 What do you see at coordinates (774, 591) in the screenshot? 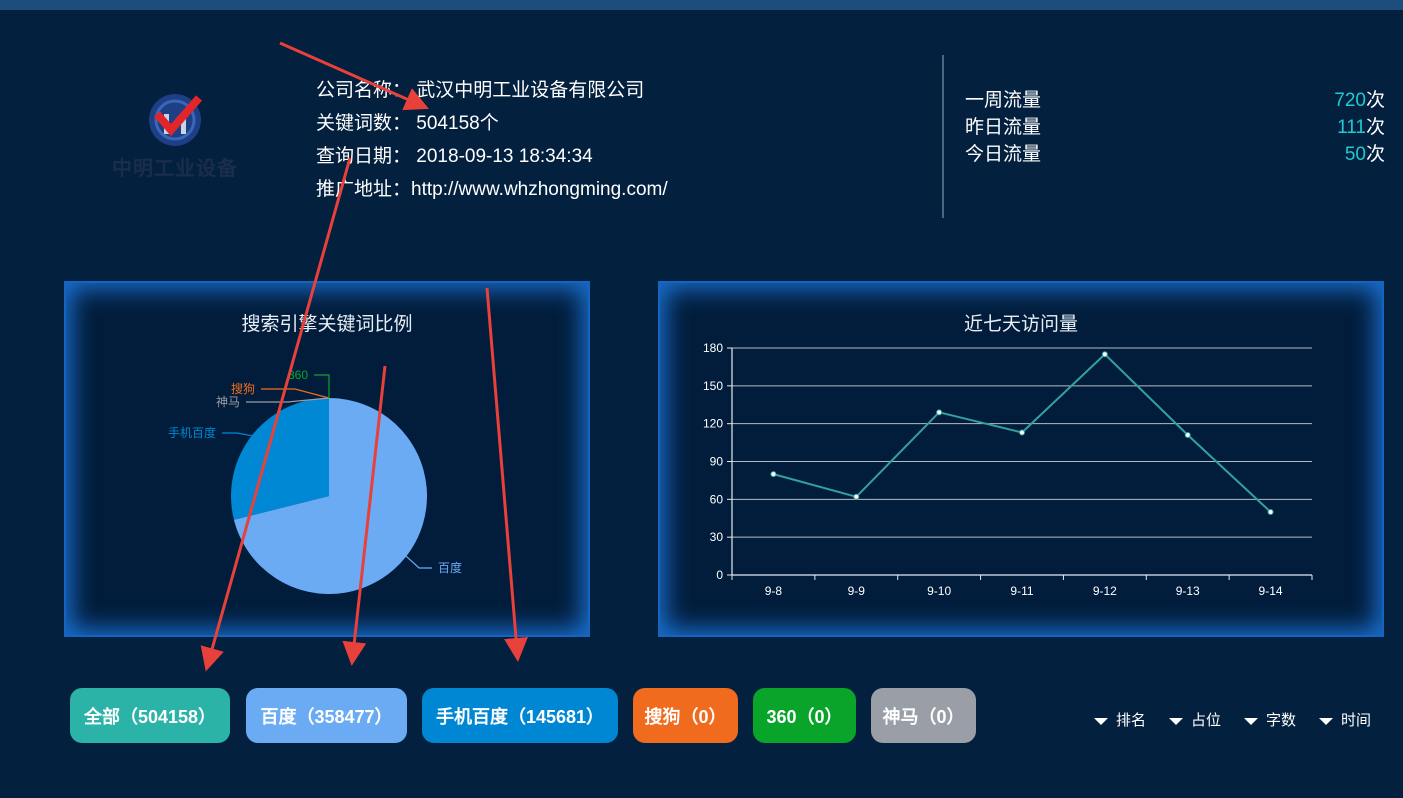
I see `x-tick-label: 9-8` at bounding box center [774, 591].